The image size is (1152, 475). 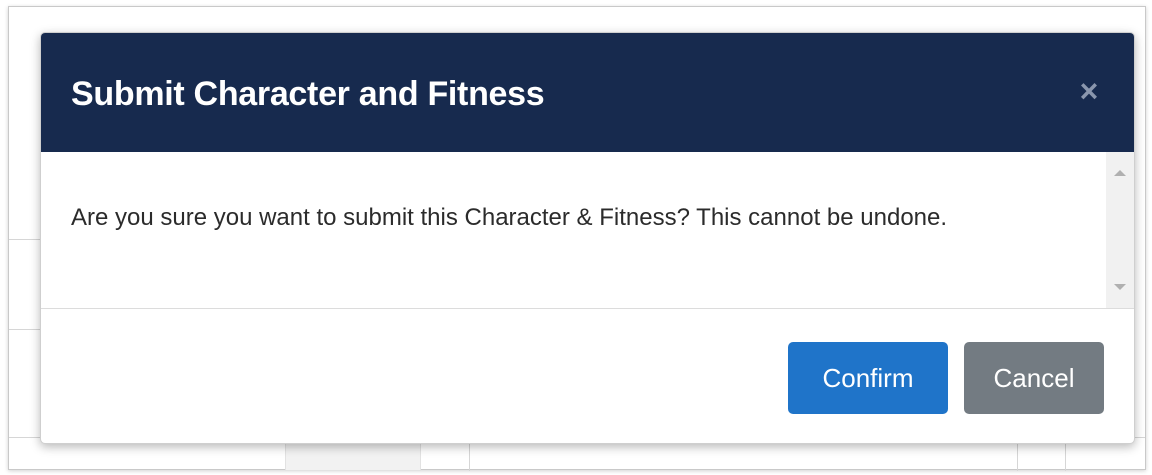 I want to click on background-cell, so click(x=353, y=457).